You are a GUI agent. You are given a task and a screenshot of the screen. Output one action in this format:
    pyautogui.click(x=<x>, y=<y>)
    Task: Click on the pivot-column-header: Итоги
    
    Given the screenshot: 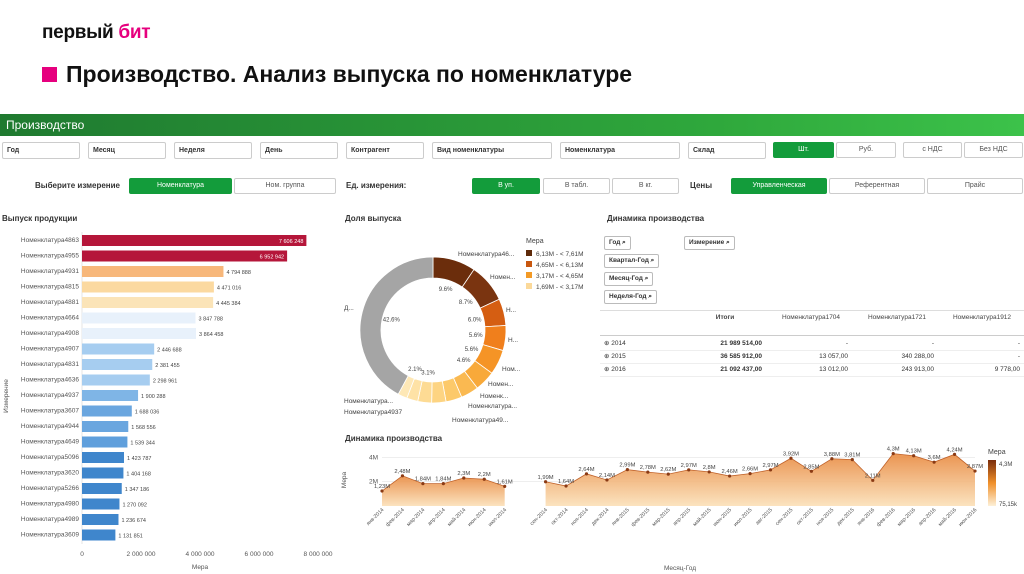 What is the action you would take?
    pyautogui.click(x=725, y=317)
    